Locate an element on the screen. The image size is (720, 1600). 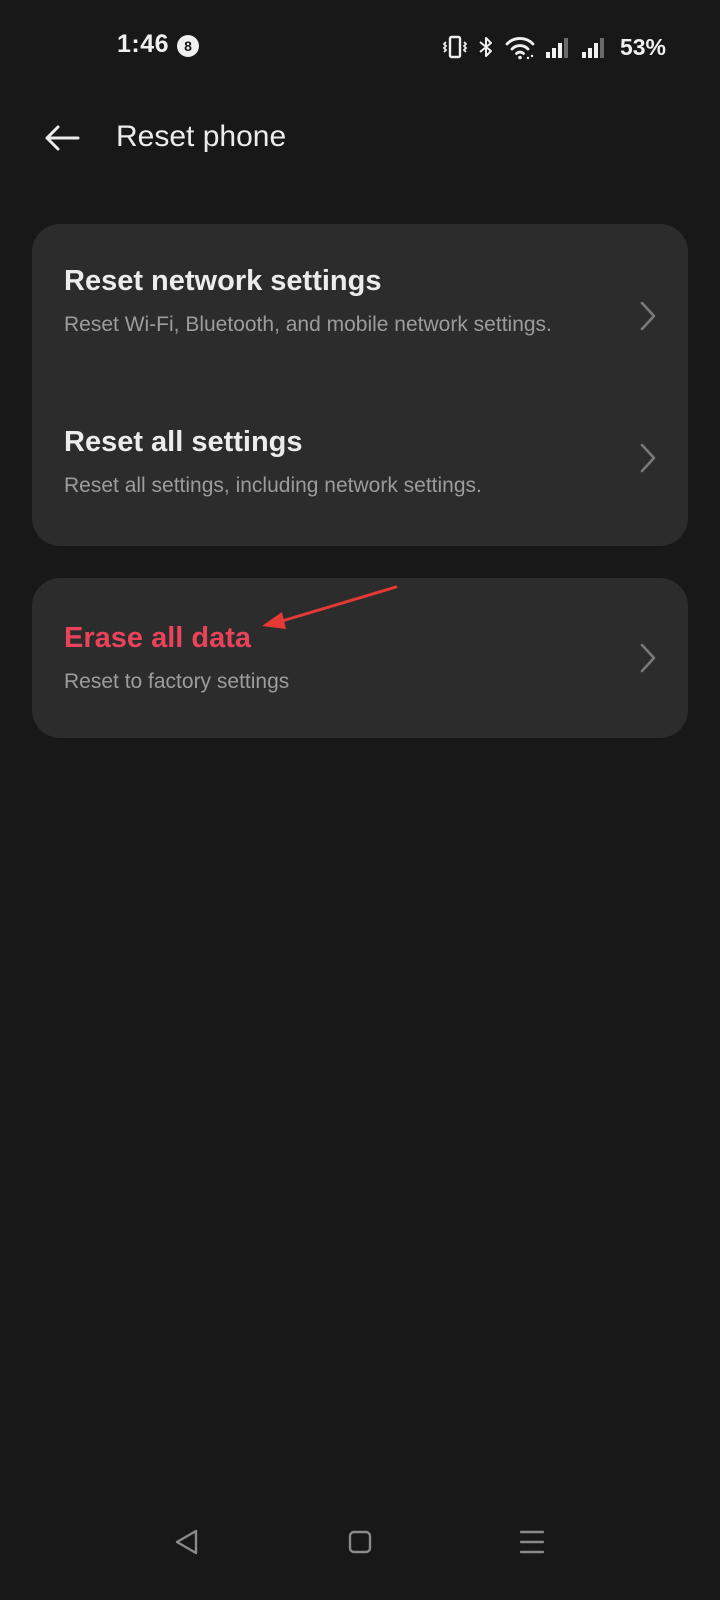
nav-home-button is located at coordinates (360, 1544).